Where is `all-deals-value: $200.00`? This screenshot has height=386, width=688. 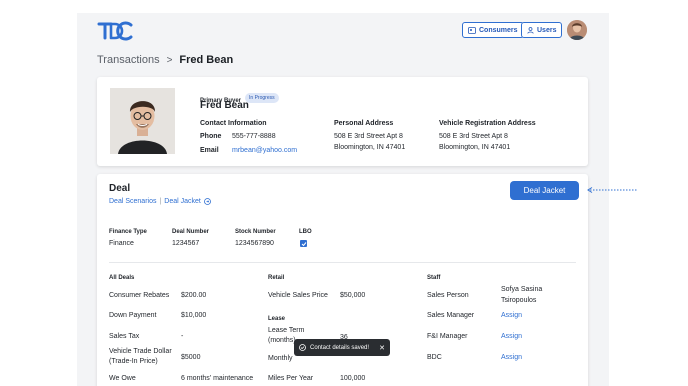 all-deals-value: $200.00 is located at coordinates (194, 295).